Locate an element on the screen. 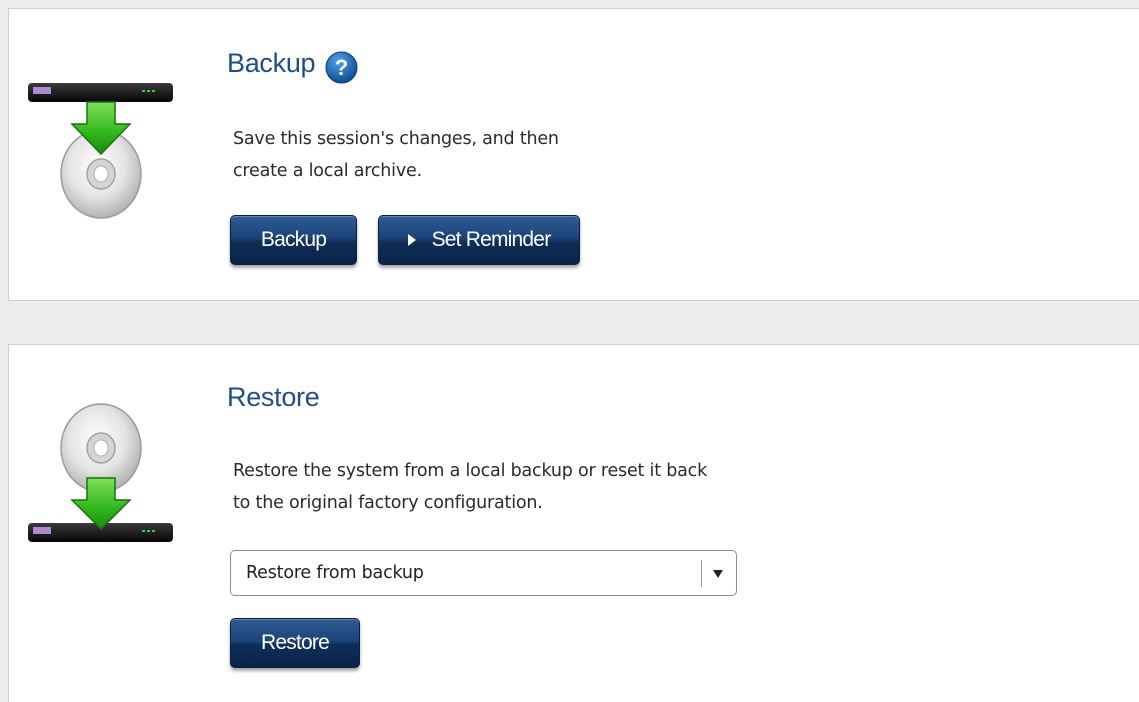 The image size is (1139, 702). backup-button-label: Backup is located at coordinates (293, 239).